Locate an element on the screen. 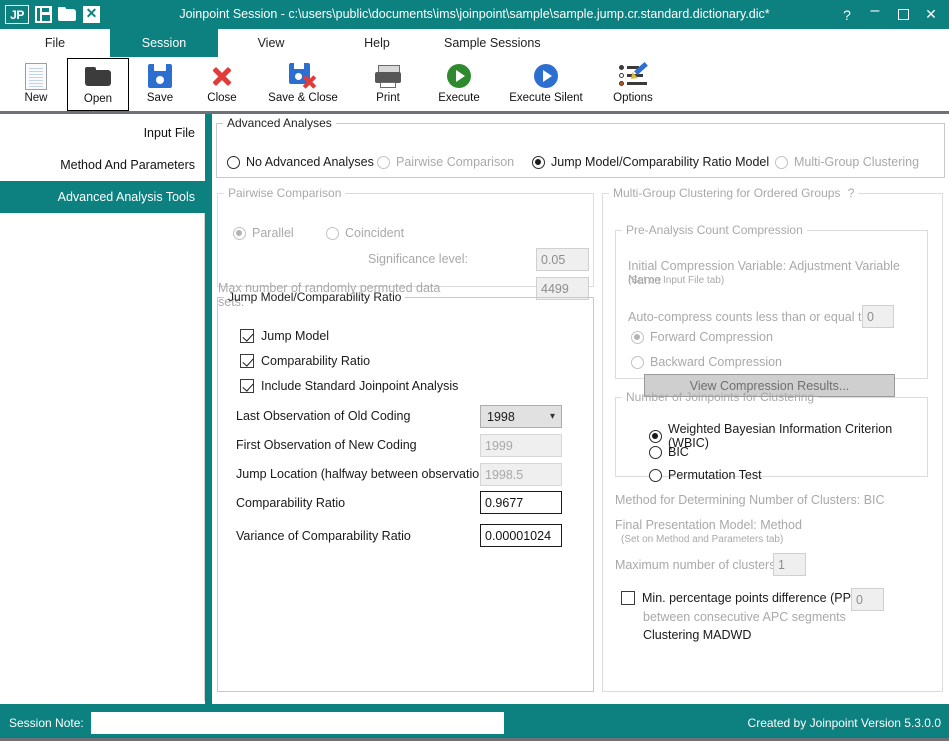  radio-multi-group-clustering: Multi-Group Clustering is located at coordinates (847, 162).